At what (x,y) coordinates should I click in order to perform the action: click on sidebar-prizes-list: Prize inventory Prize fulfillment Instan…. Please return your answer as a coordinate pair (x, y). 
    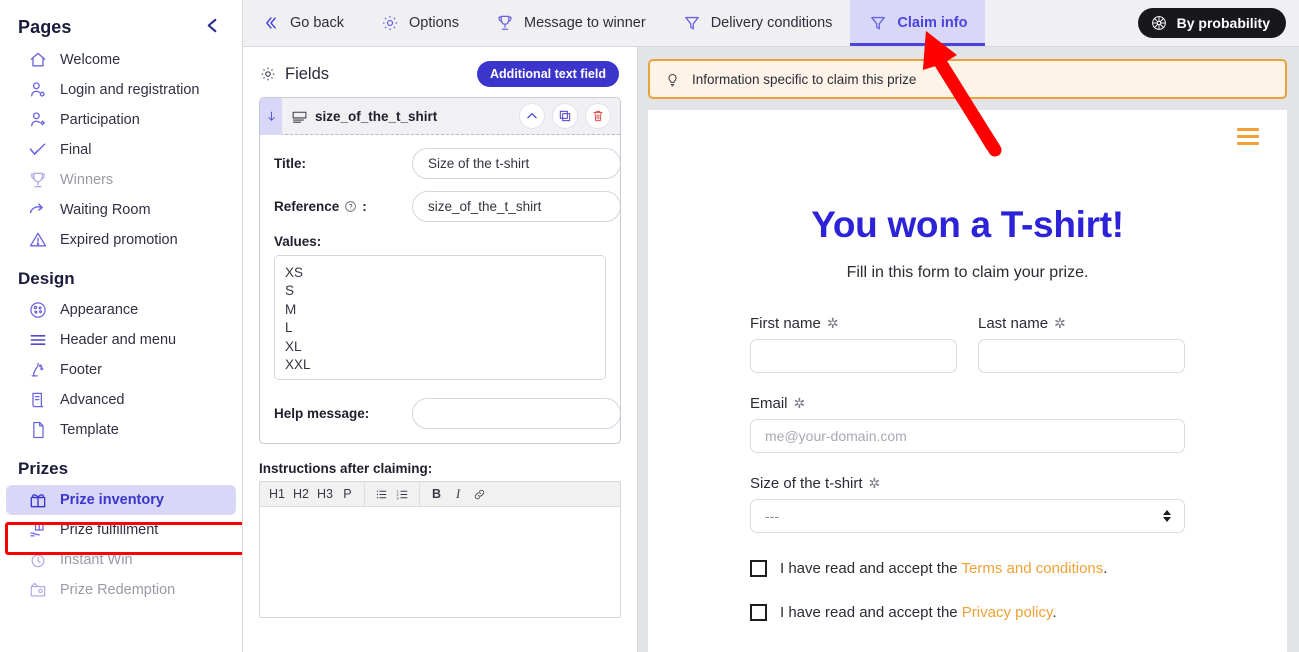
    Looking at the image, I should click on (121, 545).